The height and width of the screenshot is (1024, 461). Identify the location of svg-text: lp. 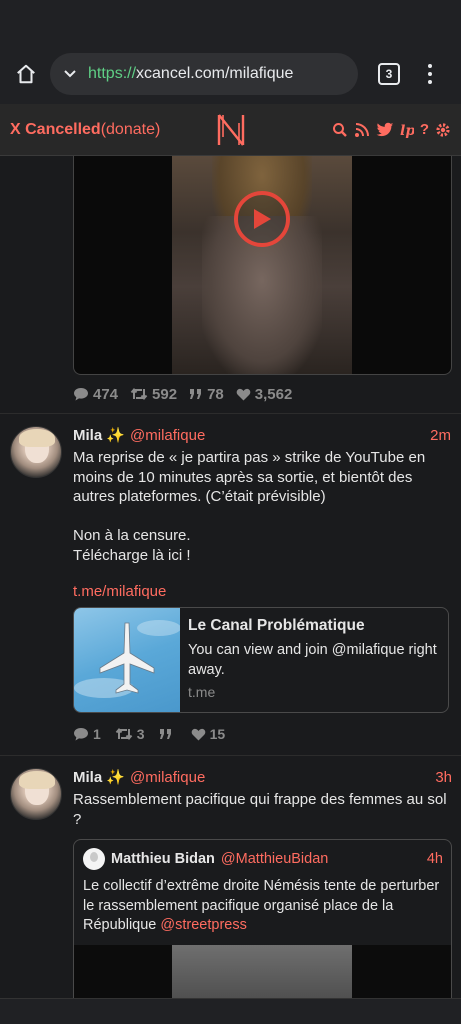
(407, 130).